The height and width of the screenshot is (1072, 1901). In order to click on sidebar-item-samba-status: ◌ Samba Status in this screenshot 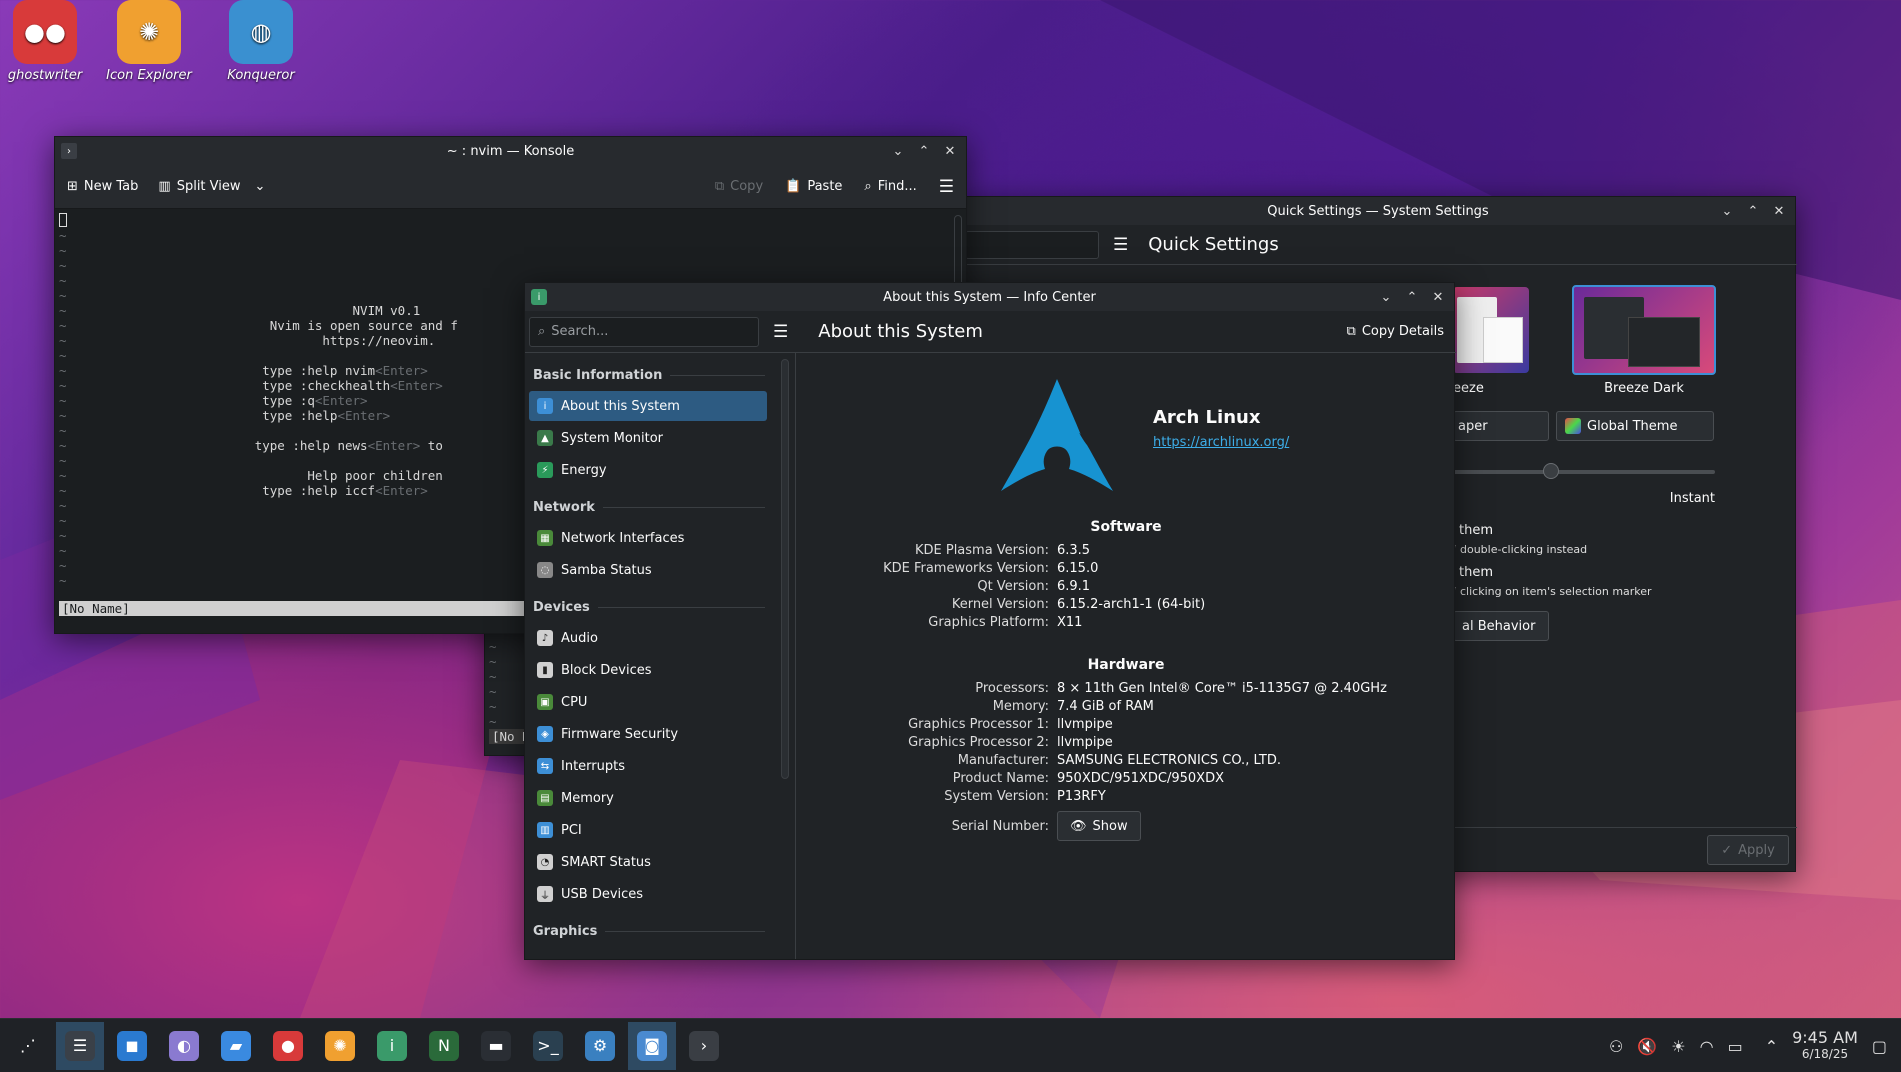, I will do `click(648, 570)`.